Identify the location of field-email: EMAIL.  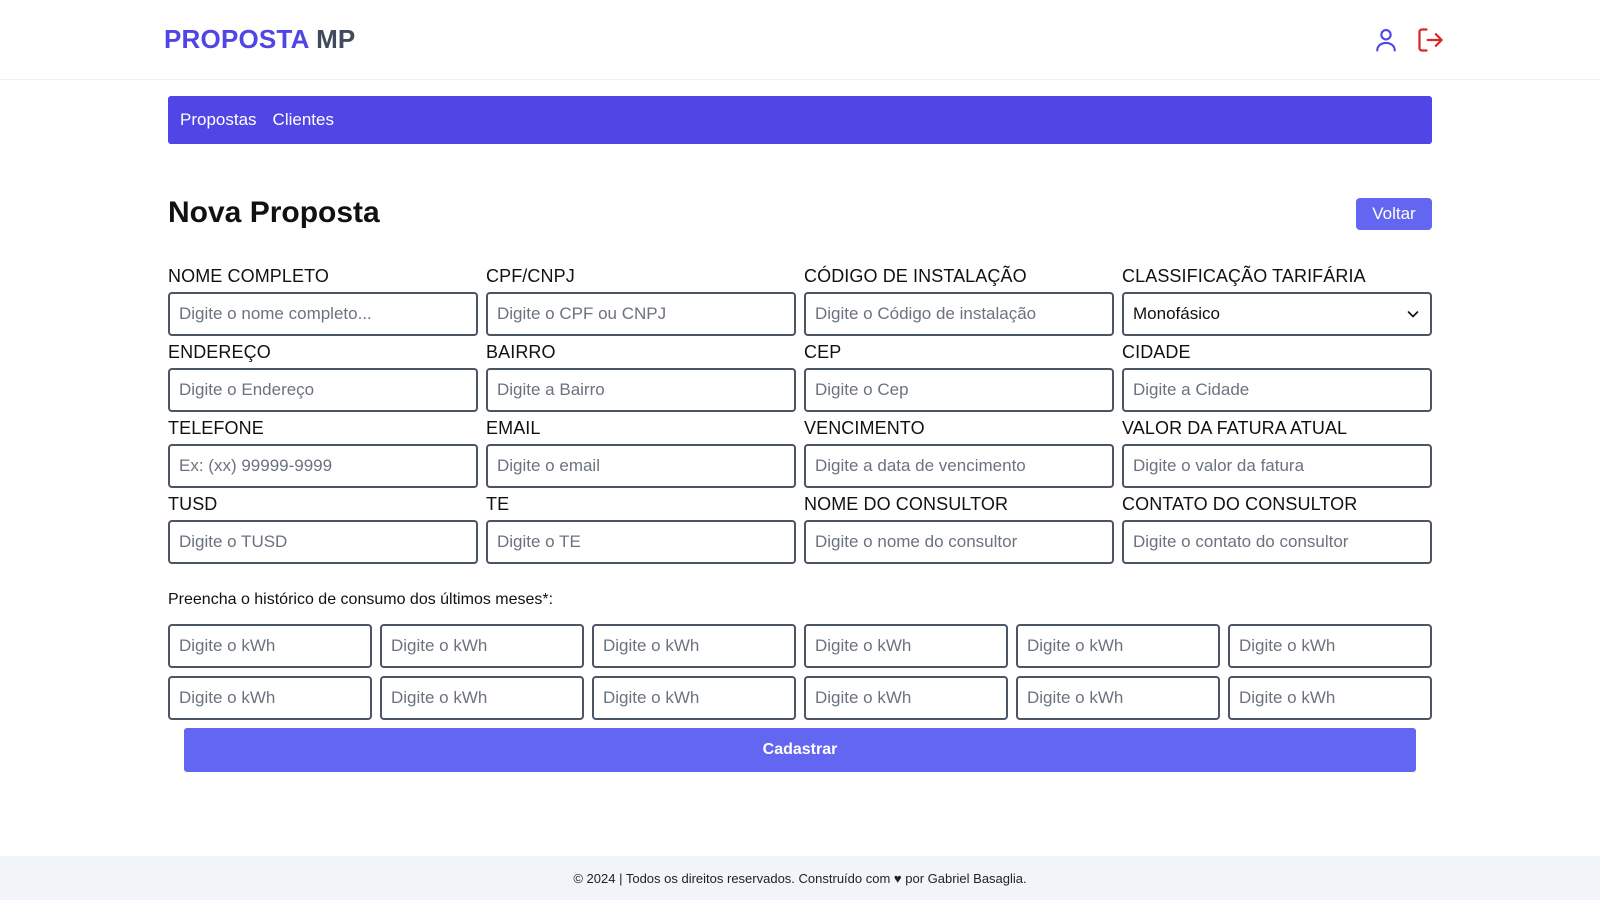
(641, 453).